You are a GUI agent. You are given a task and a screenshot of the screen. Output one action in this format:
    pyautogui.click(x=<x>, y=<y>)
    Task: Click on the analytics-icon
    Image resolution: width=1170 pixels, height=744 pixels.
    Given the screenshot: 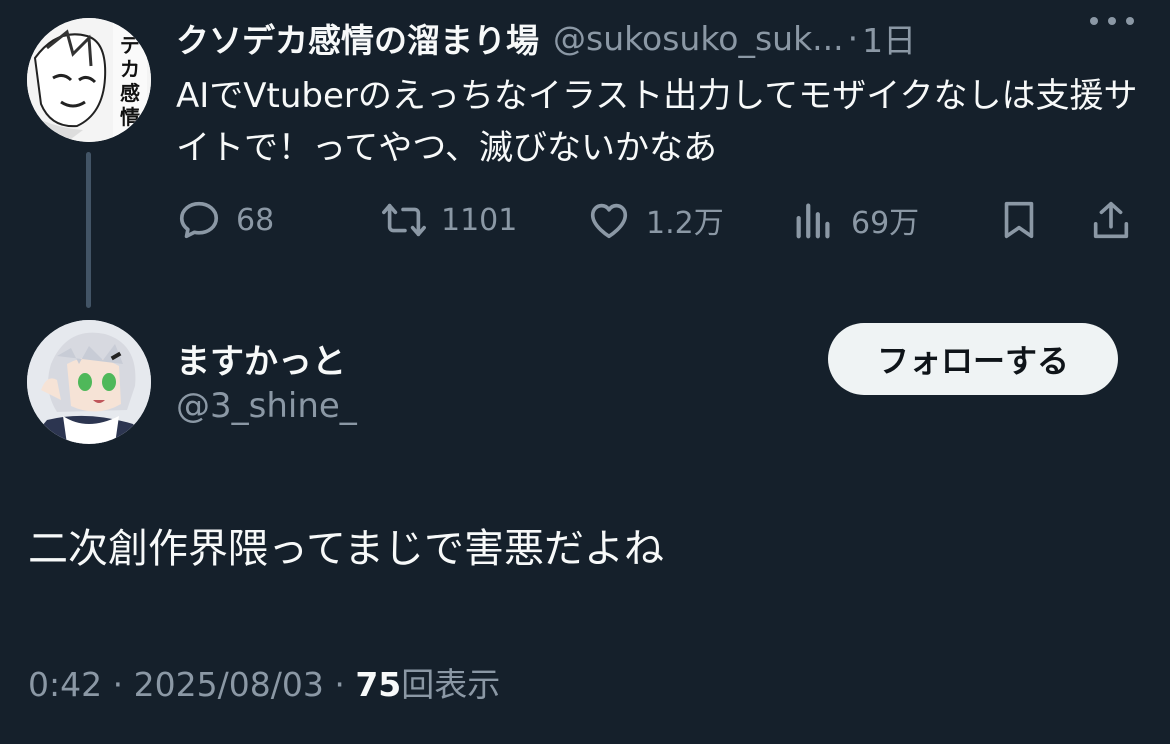 What is the action you would take?
    pyautogui.click(x=813, y=221)
    